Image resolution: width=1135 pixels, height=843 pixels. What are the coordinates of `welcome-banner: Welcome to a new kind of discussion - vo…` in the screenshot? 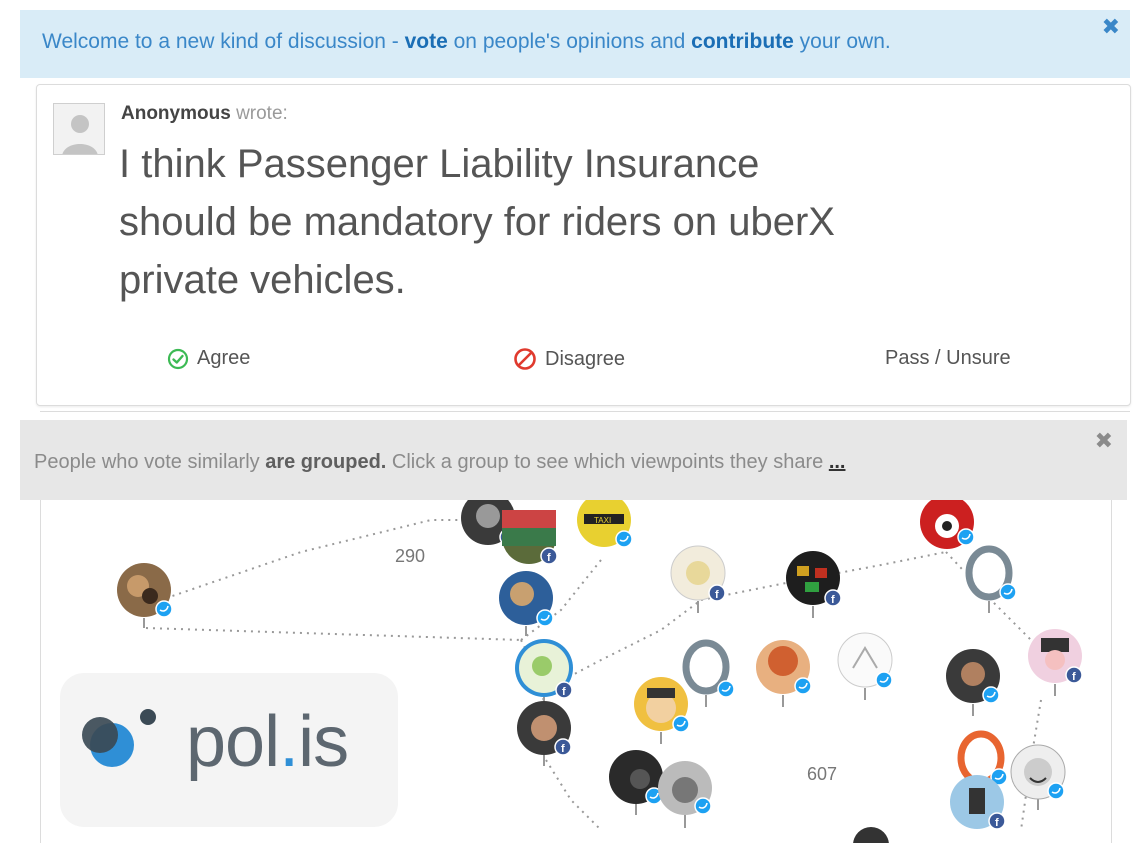 It's located at (575, 44).